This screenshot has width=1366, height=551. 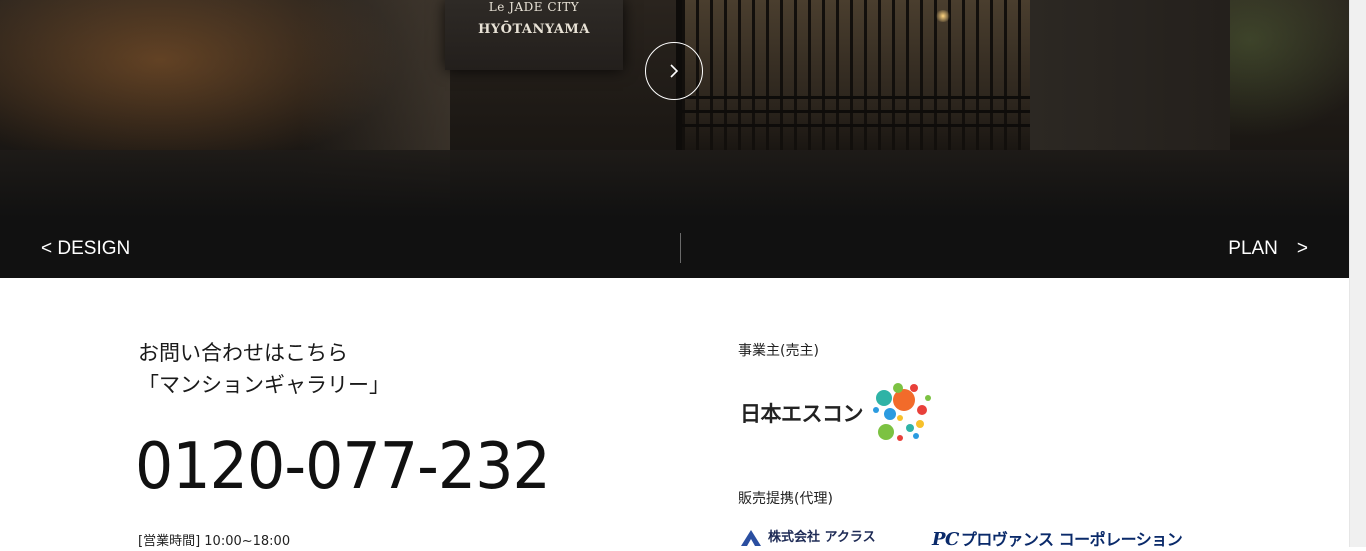 What do you see at coordinates (1130, 75) in the screenshot?
I see `hero-wall-right` at bounding box center [1130, 75].